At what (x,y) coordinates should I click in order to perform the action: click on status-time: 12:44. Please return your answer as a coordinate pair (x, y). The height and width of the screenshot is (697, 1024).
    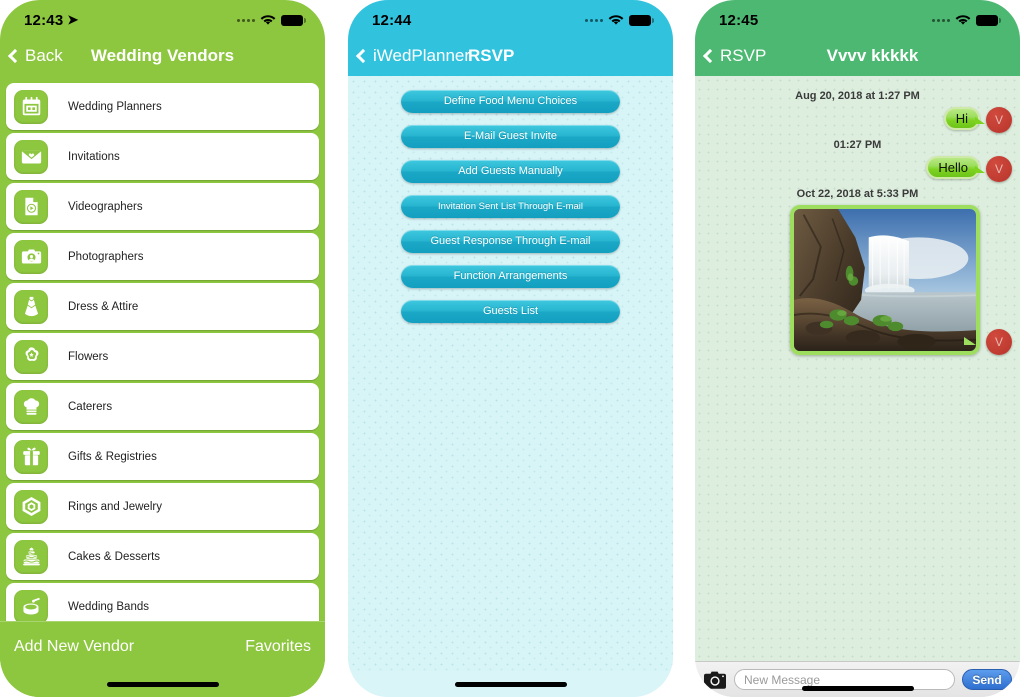
    Looking at the image, I should click on (392, 20).